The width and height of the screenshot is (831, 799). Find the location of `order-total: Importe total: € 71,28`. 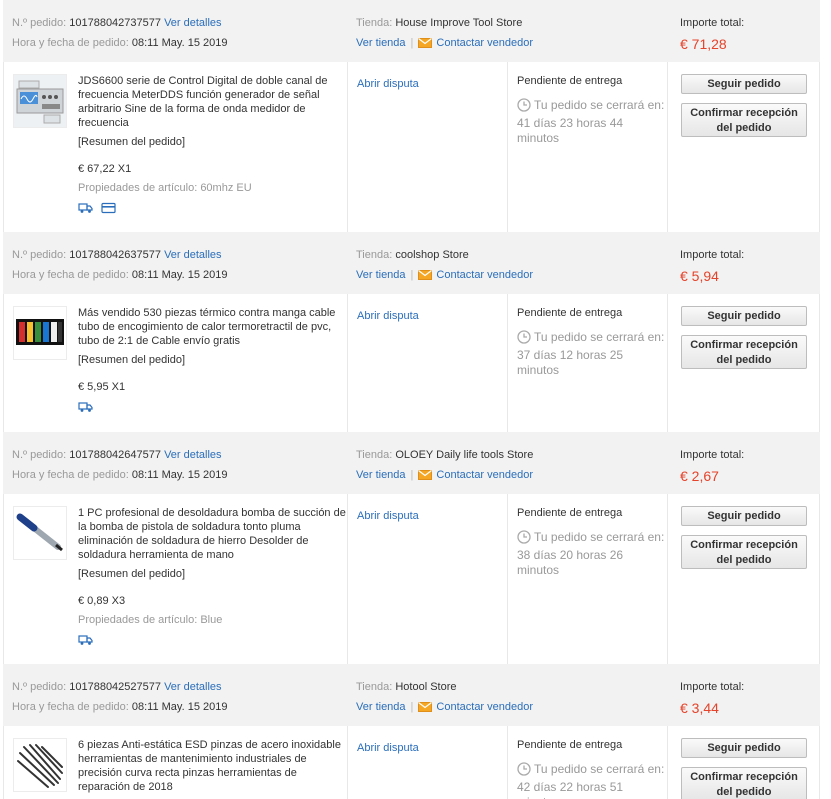

order-total: Importe total: € 71,28 is located at coordinates (712, 34).